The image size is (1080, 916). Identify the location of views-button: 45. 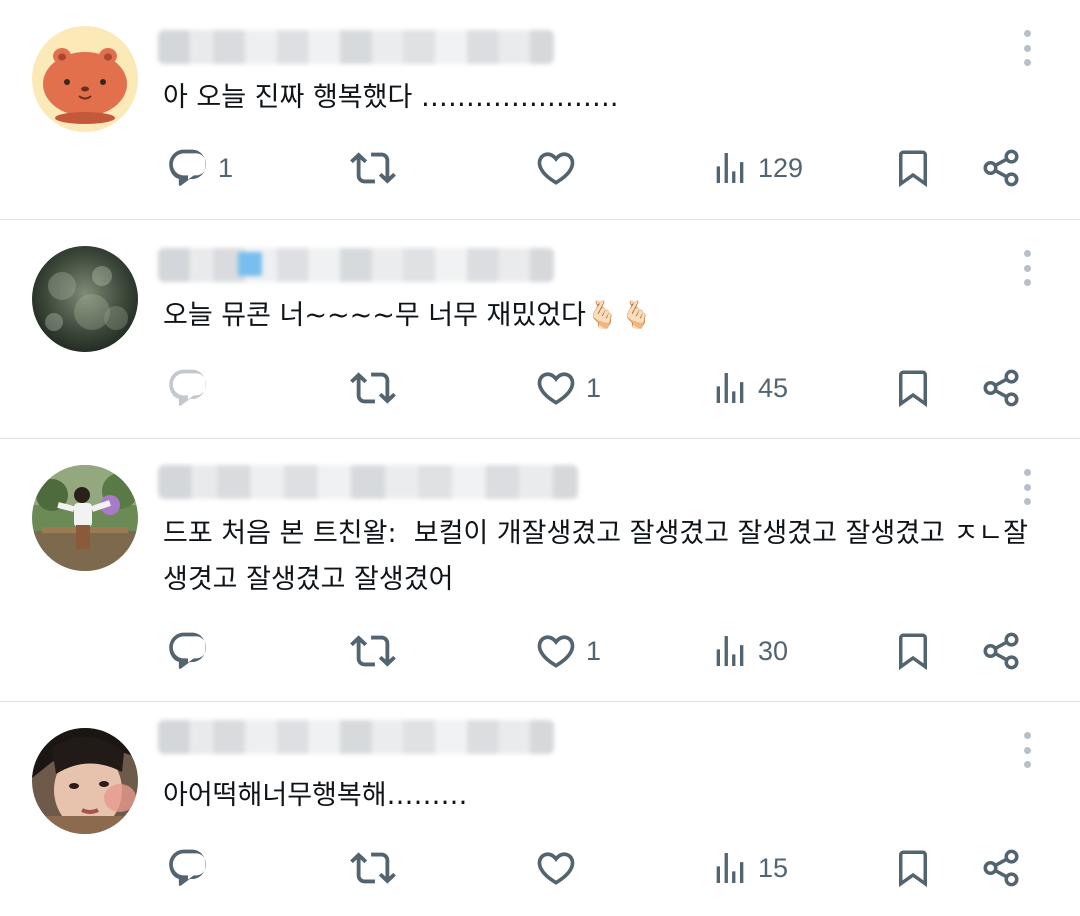
(749, 388).